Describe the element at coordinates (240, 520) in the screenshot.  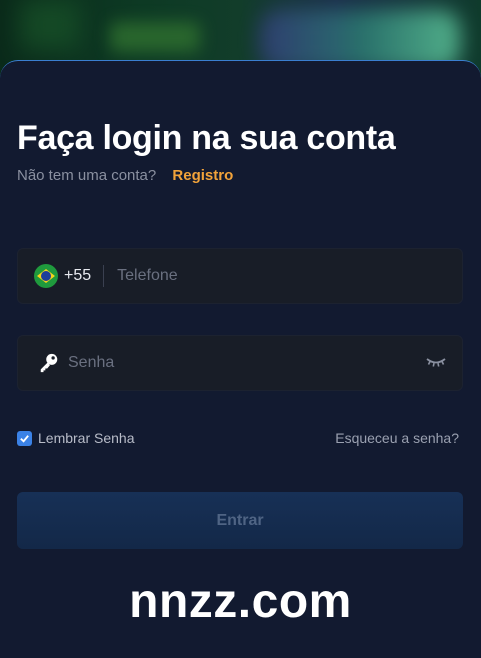
I see `login-button: Entrar` at that location.